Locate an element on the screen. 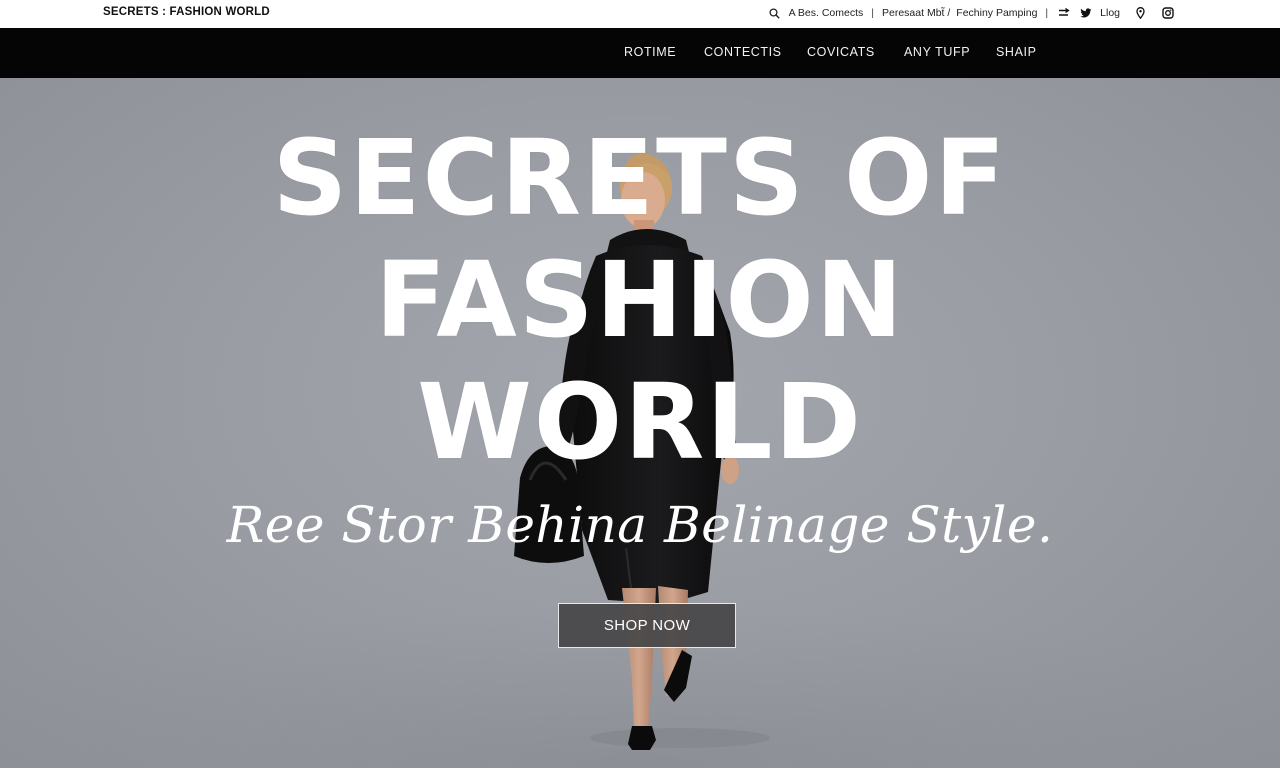 This screenshot has height=768, width=1280. hero-tagline: Ree Stor Behina Belinage Style. is located at coordinates (640, 525).